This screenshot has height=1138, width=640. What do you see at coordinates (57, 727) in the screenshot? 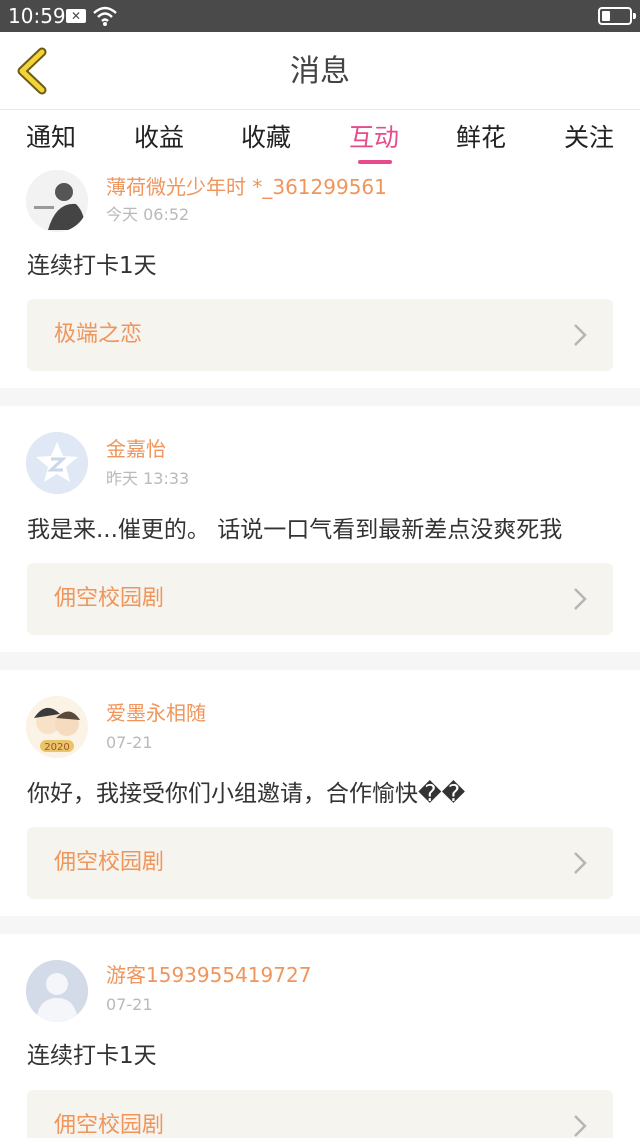
I see `avatar: 2020` at bounding box center [57, 727].